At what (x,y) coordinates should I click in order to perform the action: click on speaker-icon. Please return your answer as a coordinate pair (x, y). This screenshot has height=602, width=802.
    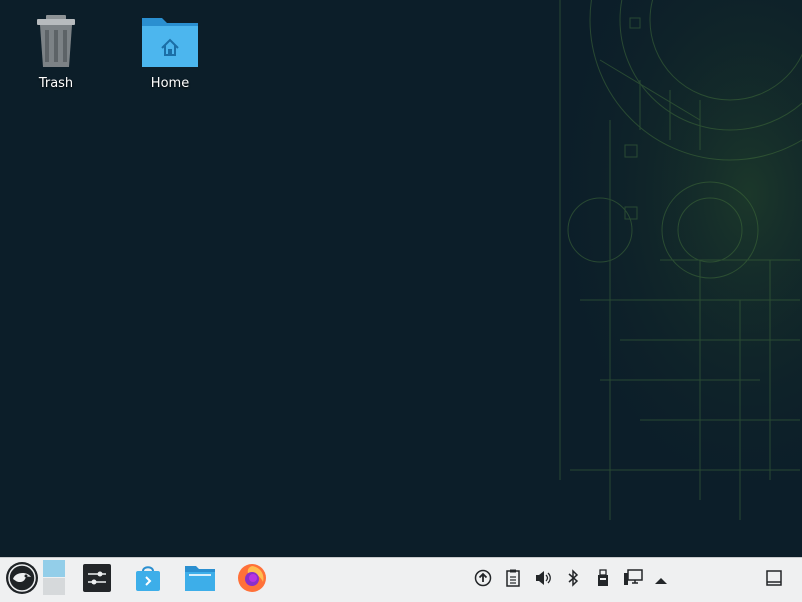
    Looking at the image, I should click on (543, 580).